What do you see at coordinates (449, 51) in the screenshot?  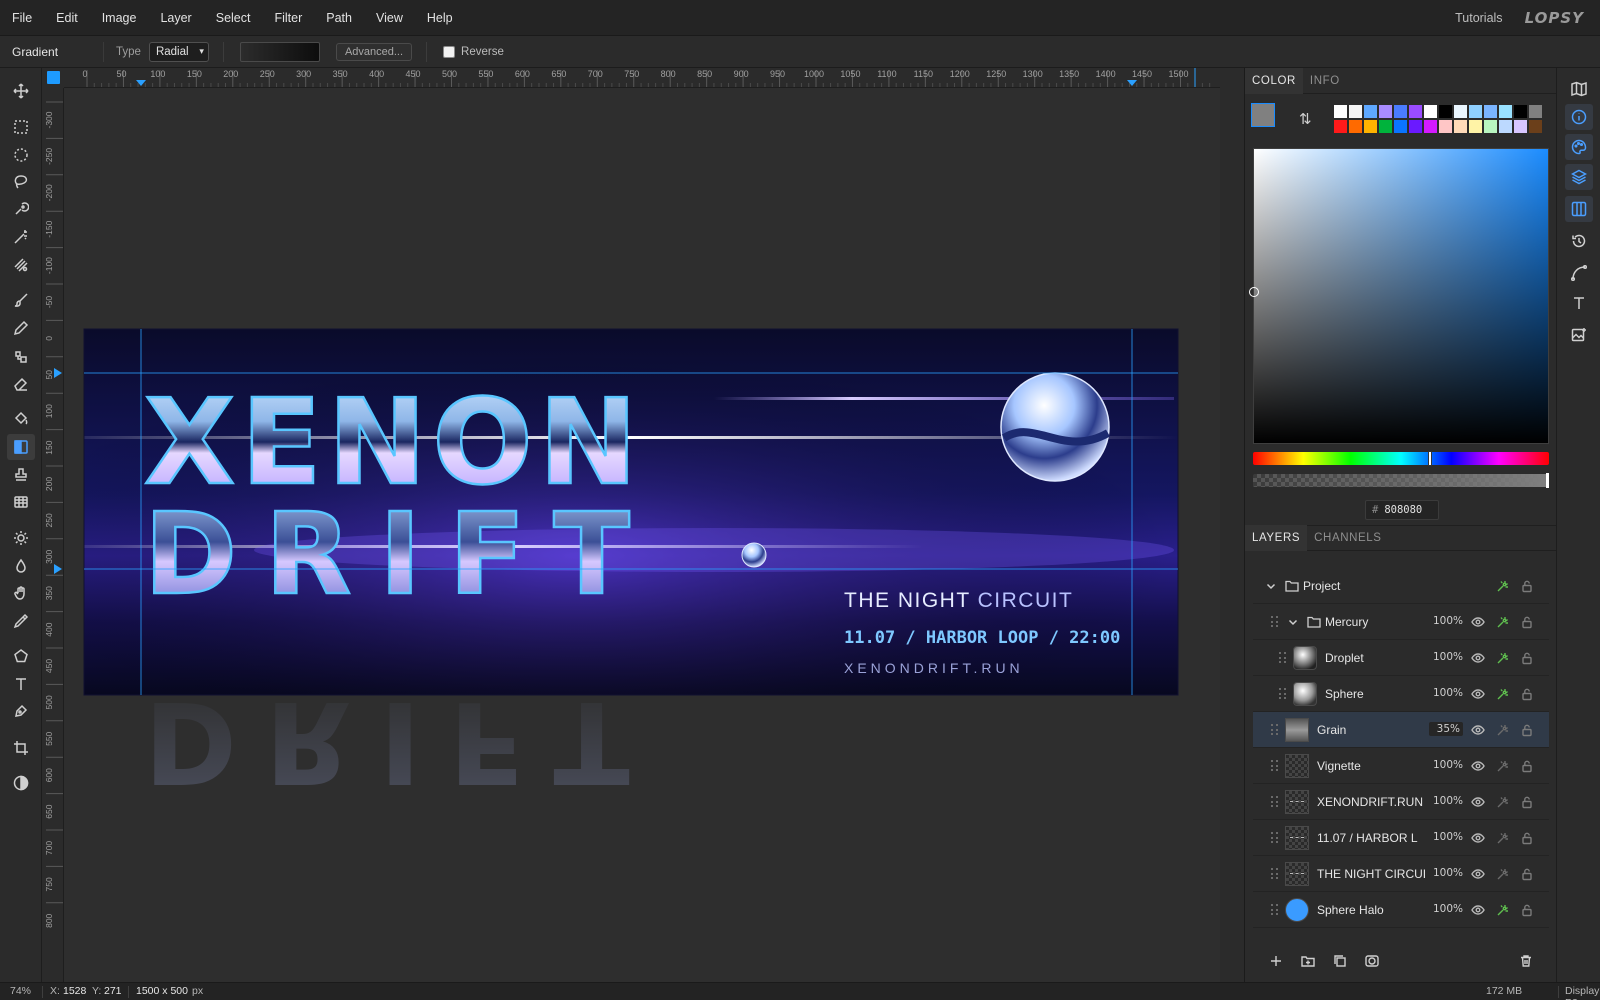 I see `reverse-checkbox` at bounding box center [449, 51].